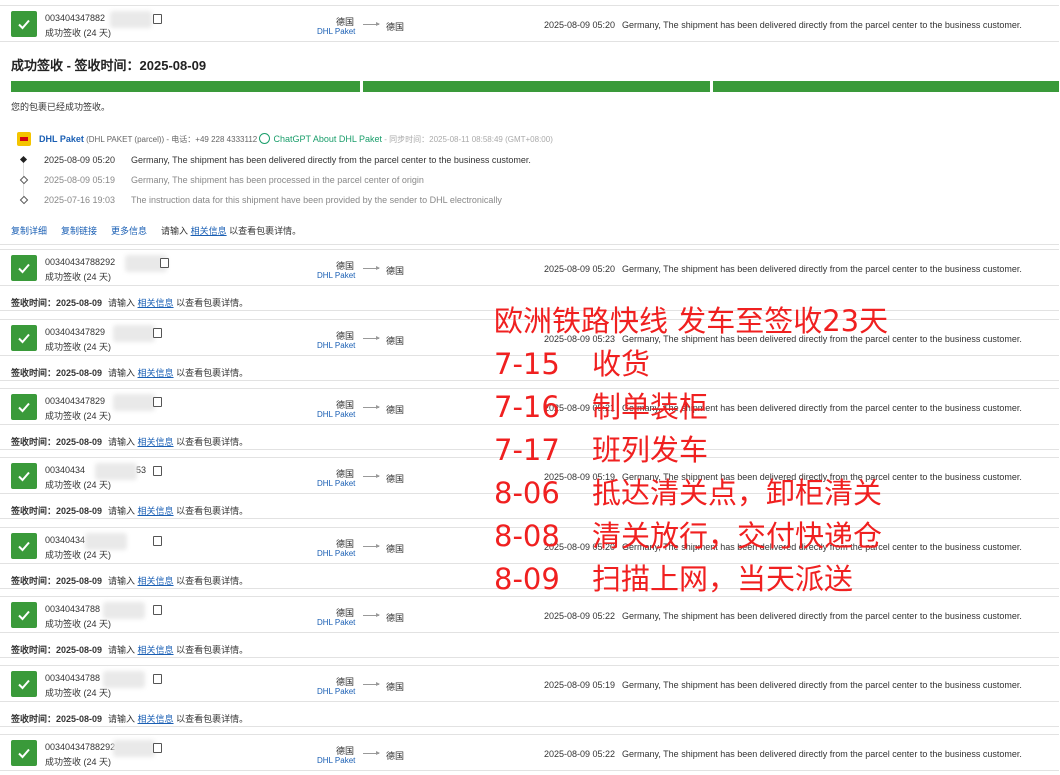 The width and height of the screenshot is (1060, 775). Describe the element at coordinates (29, 231) in the screenshot. I see `copy-details-link: 复制详细` at that location.